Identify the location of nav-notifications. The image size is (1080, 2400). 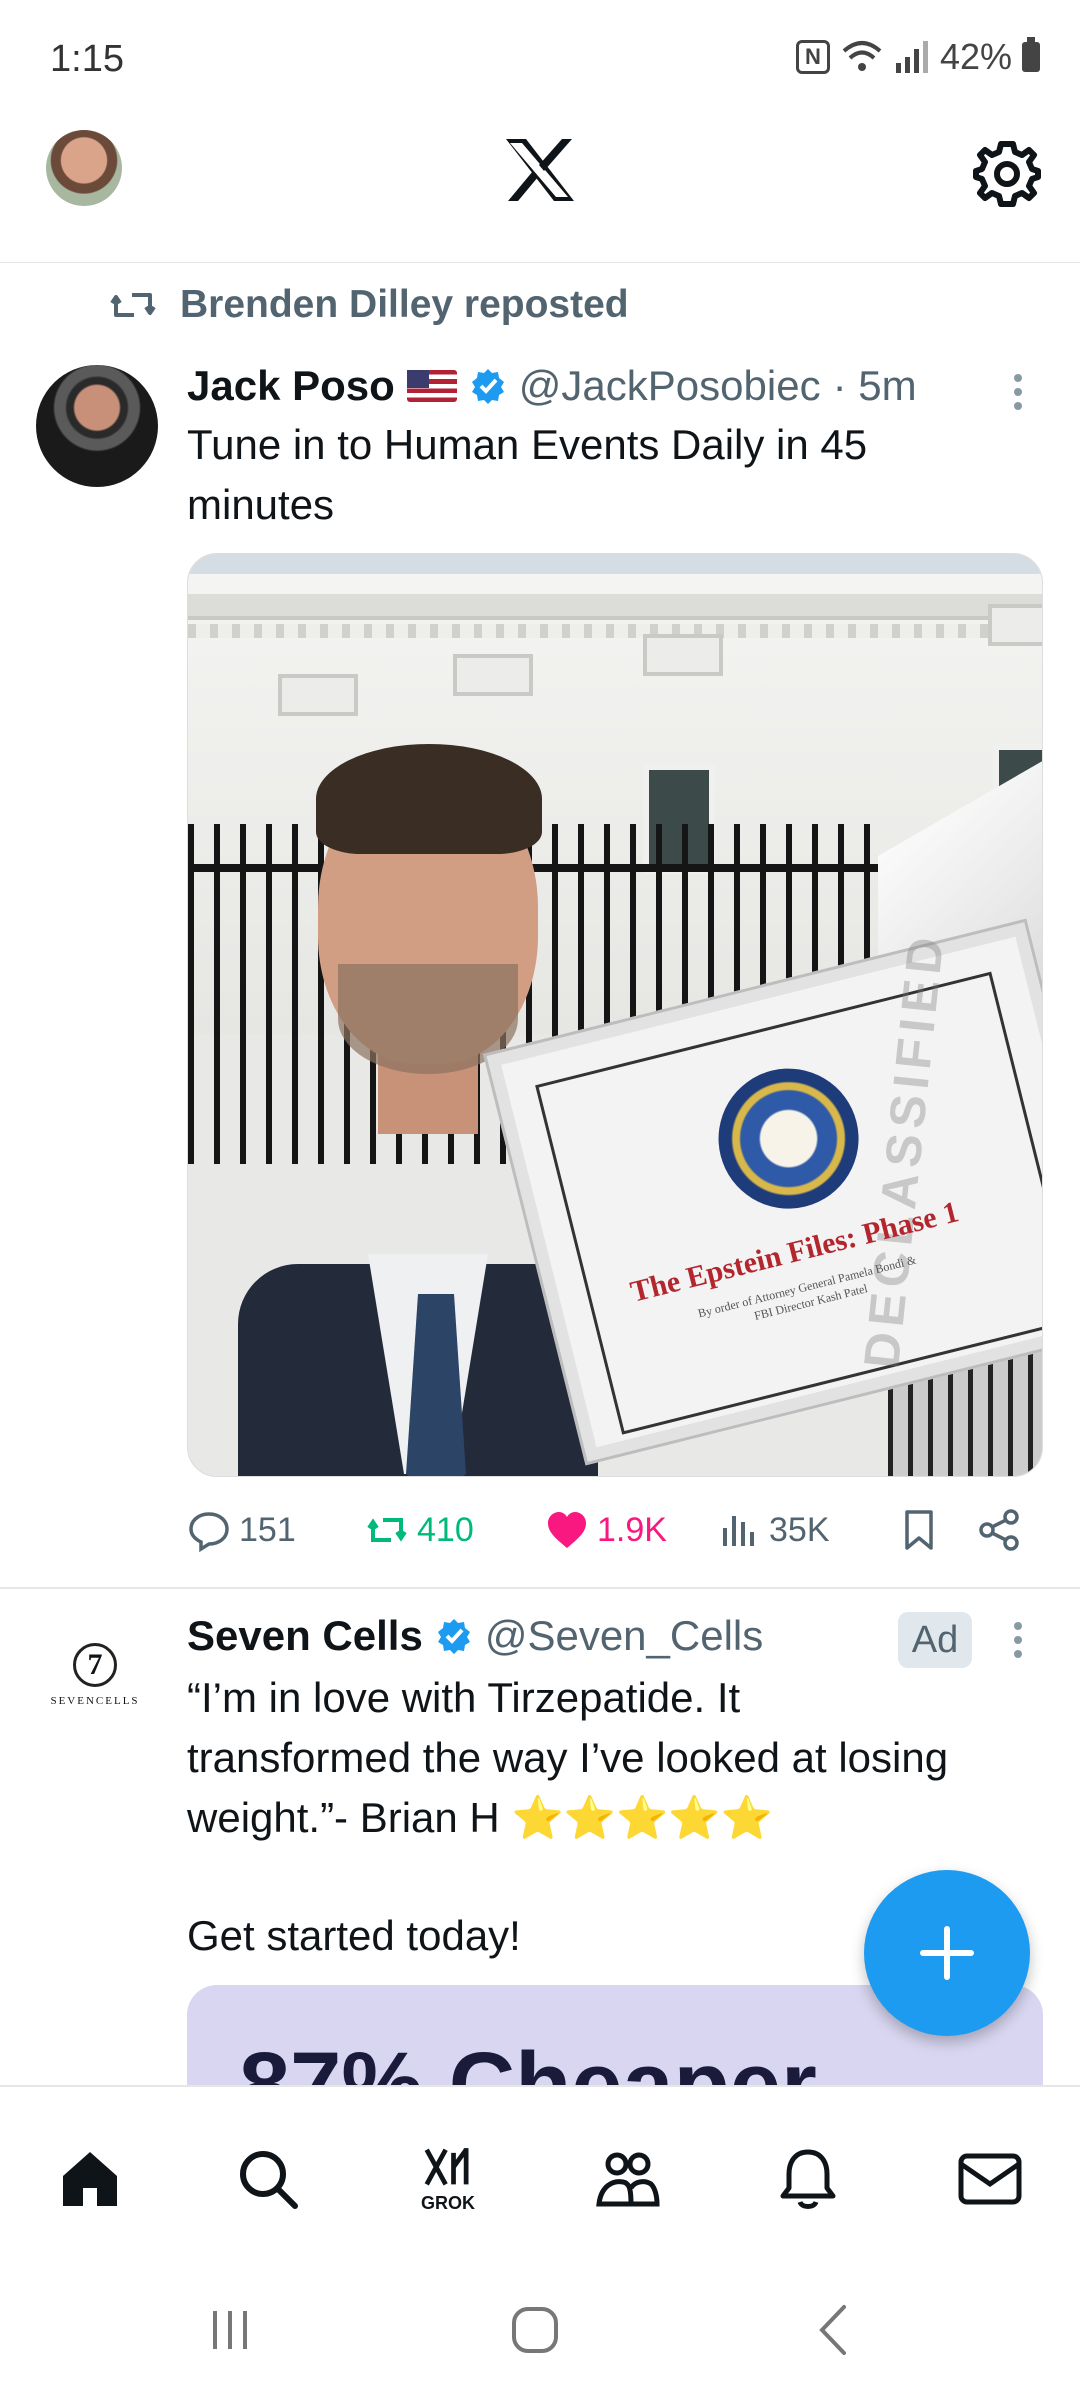
(808, 2179).